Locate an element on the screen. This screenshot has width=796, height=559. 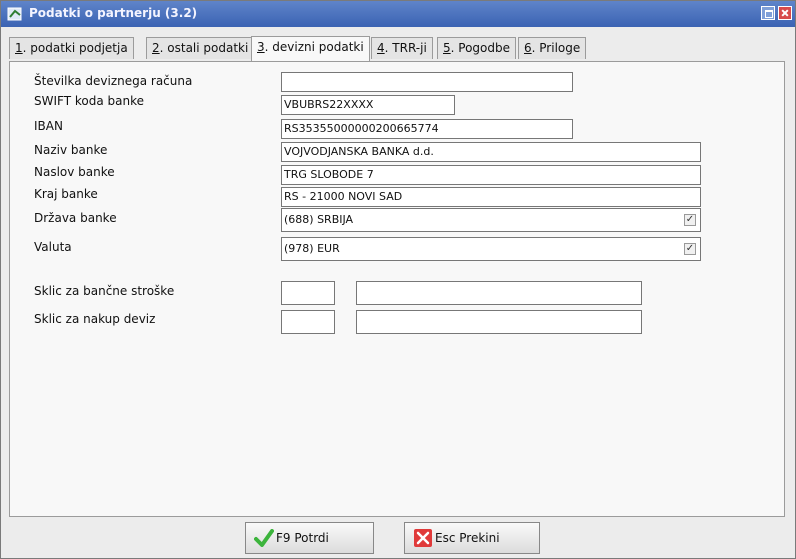
ref-costs-field is located at coordinates (499, 293).